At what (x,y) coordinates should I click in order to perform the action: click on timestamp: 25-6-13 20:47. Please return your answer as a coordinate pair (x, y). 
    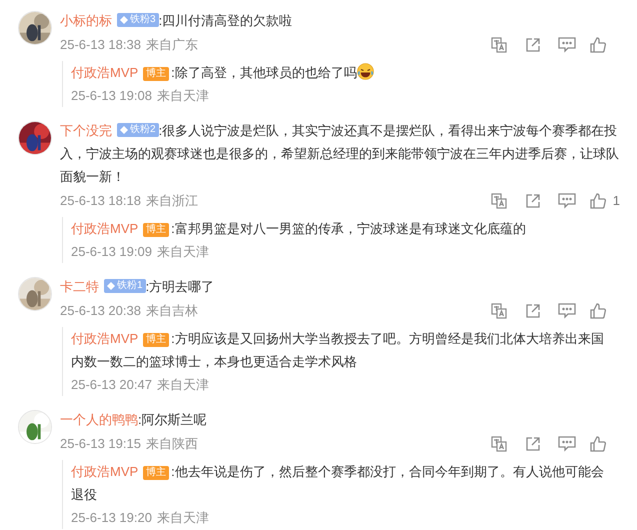
    Looking at the image, I should click on (111, 384).